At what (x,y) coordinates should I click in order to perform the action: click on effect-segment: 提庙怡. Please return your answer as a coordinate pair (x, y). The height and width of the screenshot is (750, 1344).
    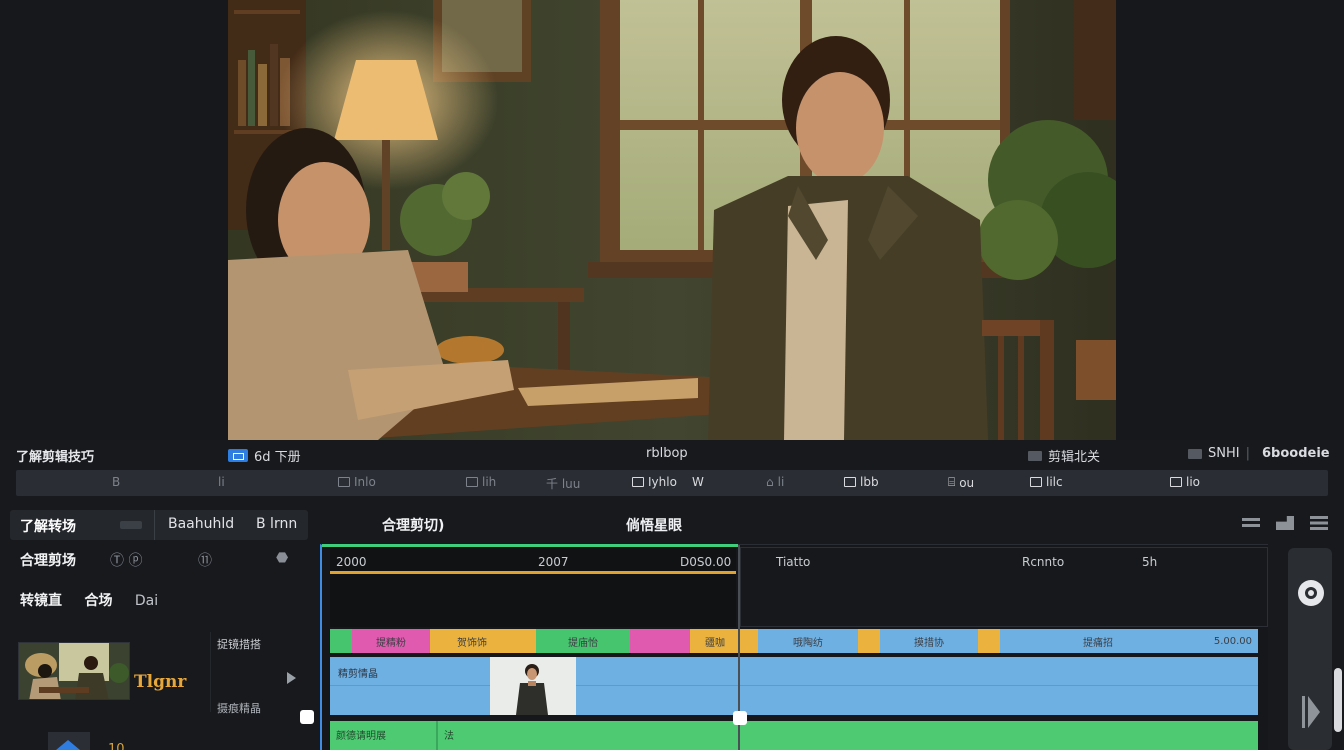
    Looking at the image, I should click on (583, 641).